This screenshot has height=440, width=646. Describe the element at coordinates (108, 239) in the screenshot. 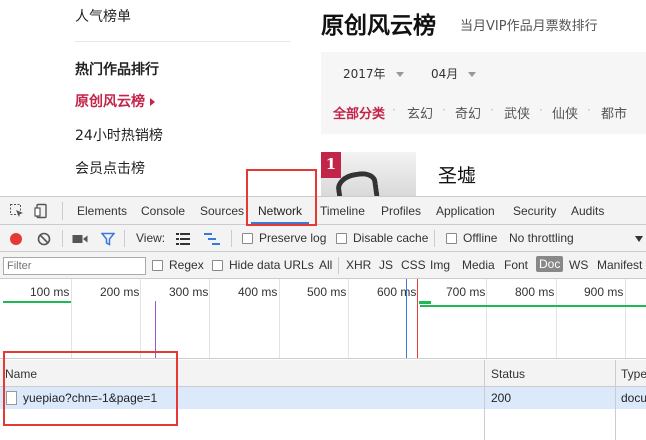

I see `filter-funnel-icon` at that location.